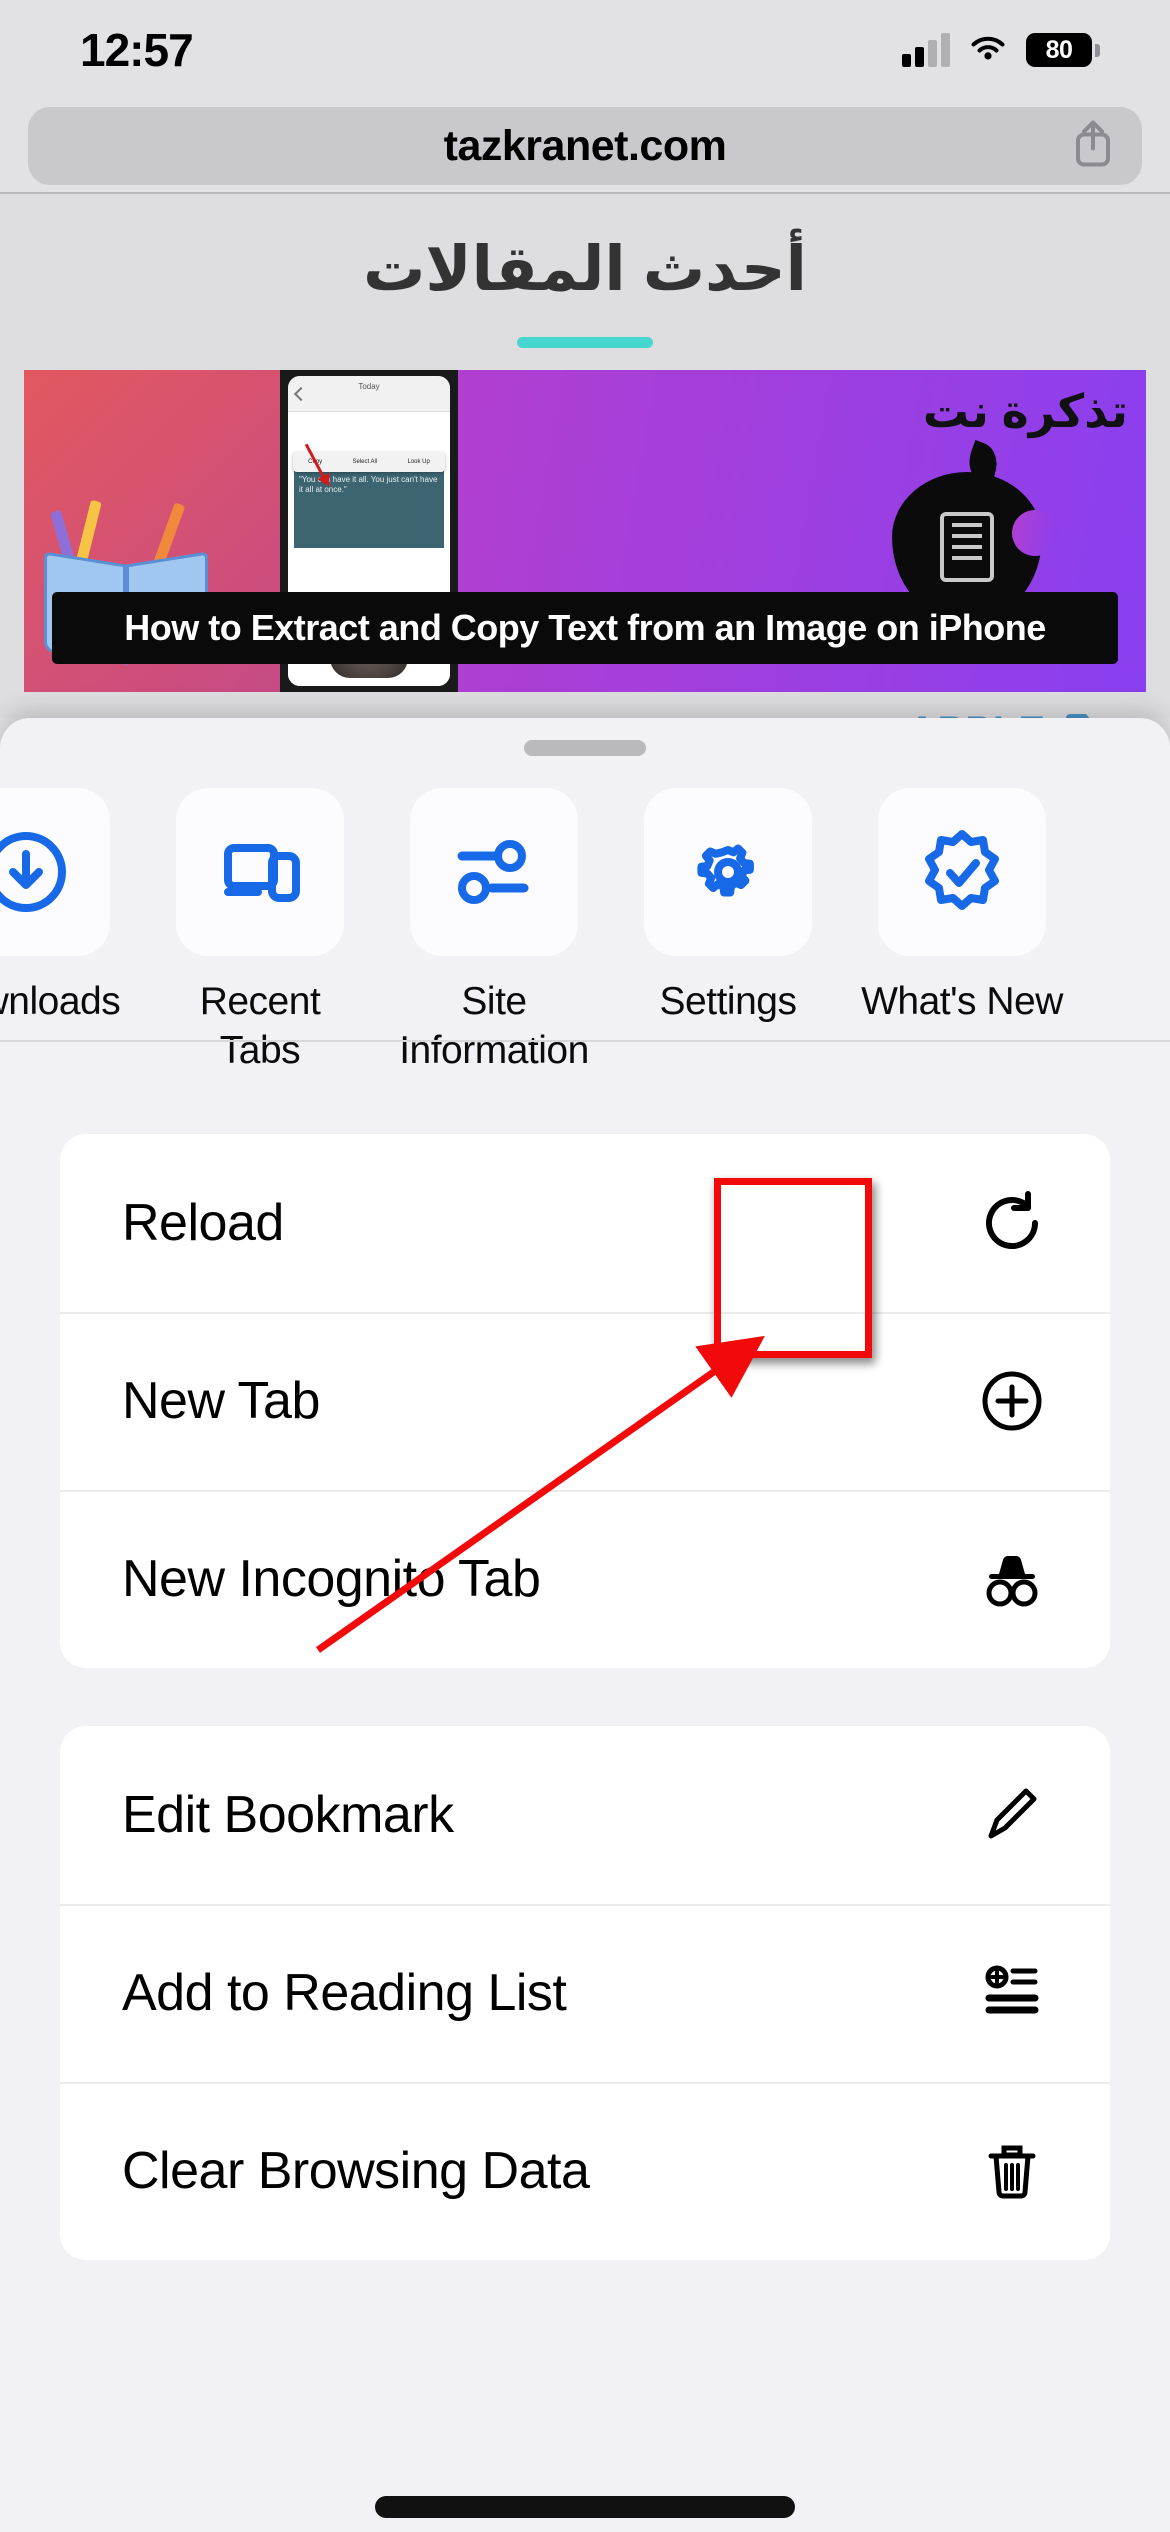  What do you see at coordinates (1012, 1401) in the screenshot?
I see `plus-circle-icon` at bounding box center [1012, 1401].